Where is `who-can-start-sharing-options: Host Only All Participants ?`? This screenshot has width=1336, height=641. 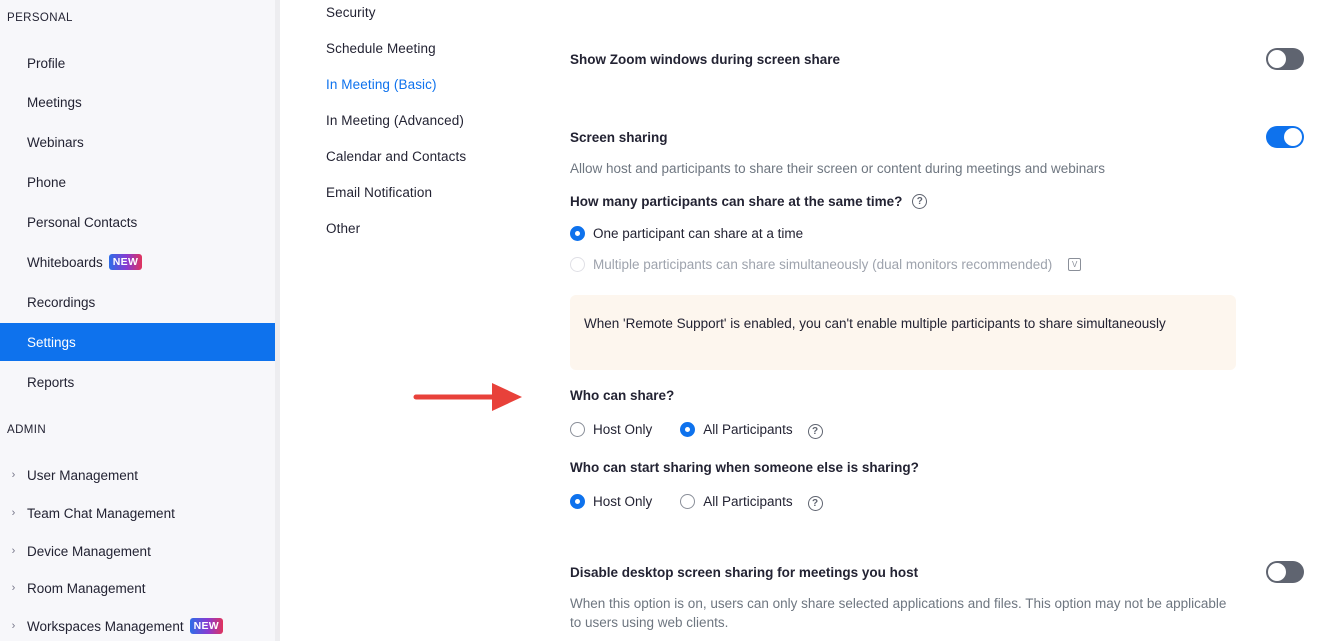 who-can-start-sharing-options: Host Only All Participants ? is located at coordinates (696, 501).